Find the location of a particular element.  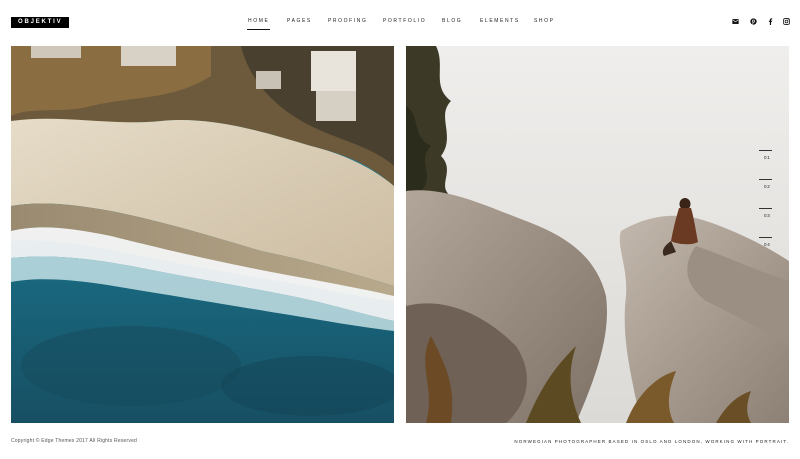

nav-portfolio: PORTFOLIO is located at coordinates (404, 21).